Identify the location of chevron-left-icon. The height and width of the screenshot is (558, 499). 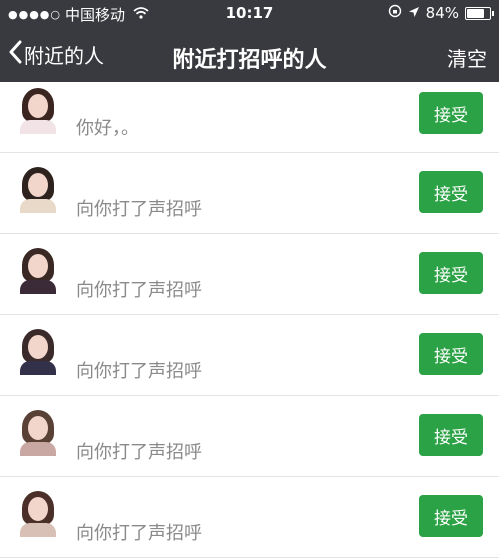
(15, 54).